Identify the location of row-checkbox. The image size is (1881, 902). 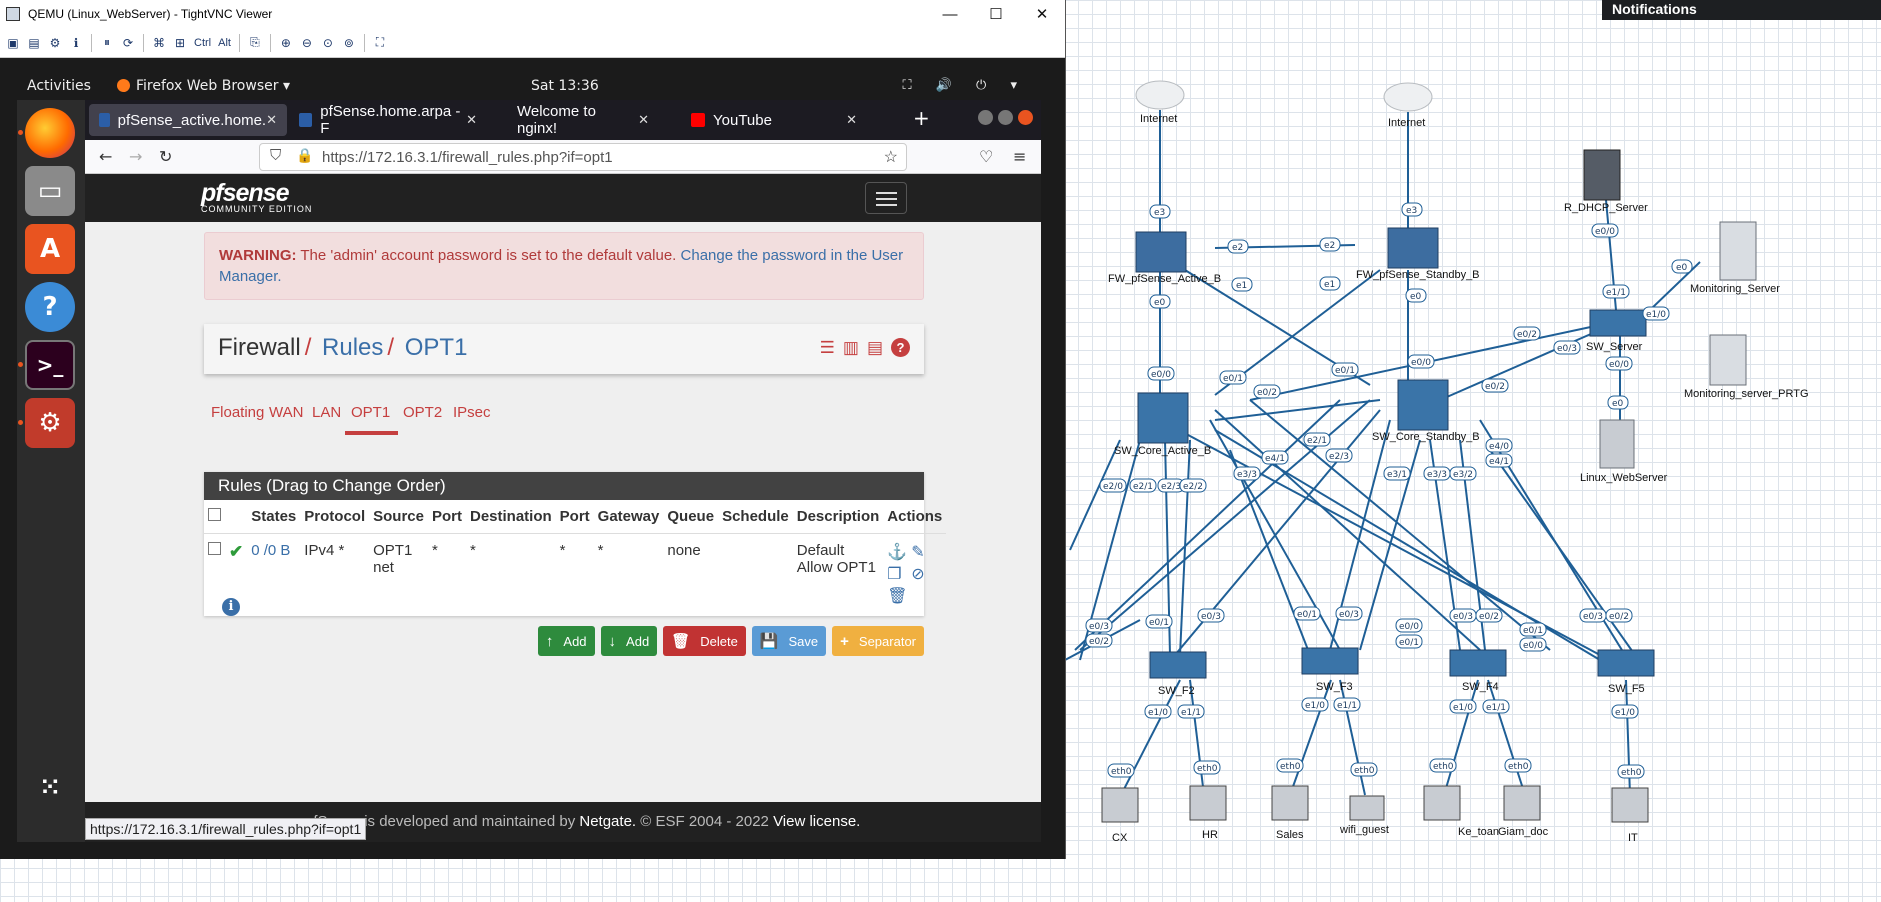
(214, 548).